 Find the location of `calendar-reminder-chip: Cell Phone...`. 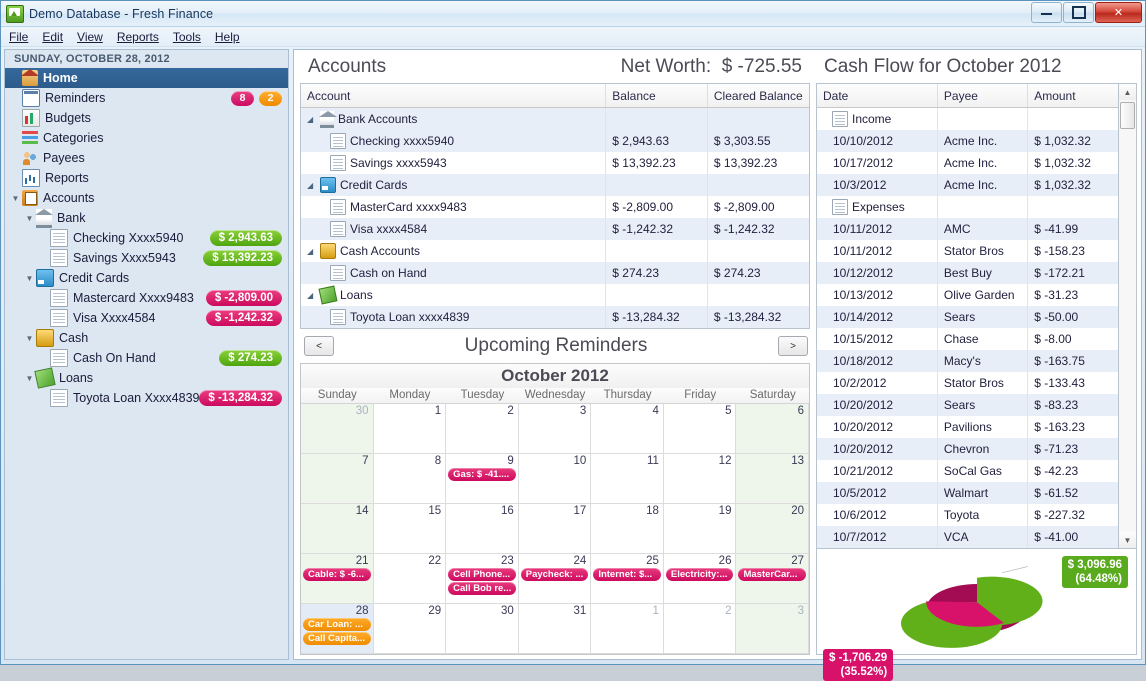

calendar-reminder-chip: Cell Phone... is located at coordinates (482, 574).